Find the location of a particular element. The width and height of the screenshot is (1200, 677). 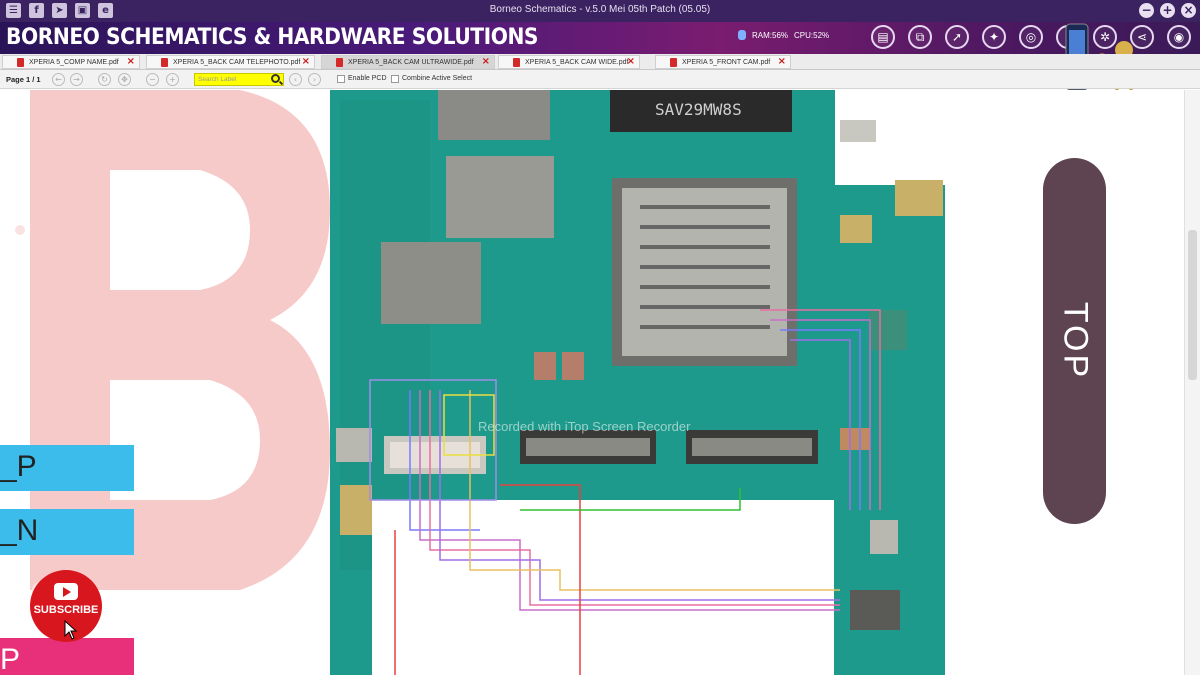

tab-label: XPERIA 5_BACK CAM TELEPHOTO.pdf is located at coordinates (237, 62).